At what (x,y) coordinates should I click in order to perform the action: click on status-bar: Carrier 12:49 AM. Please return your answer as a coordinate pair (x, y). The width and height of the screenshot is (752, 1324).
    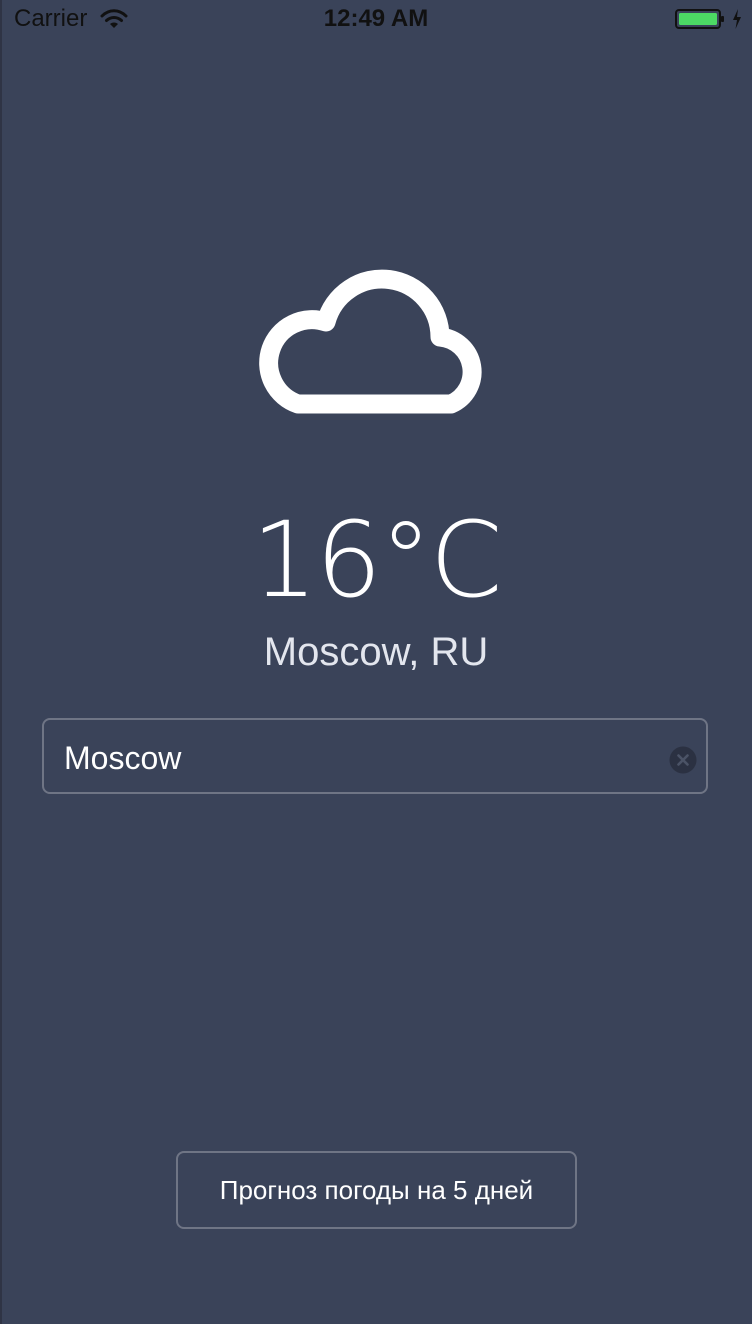
    Looking at the image, I should click on (376, 20).